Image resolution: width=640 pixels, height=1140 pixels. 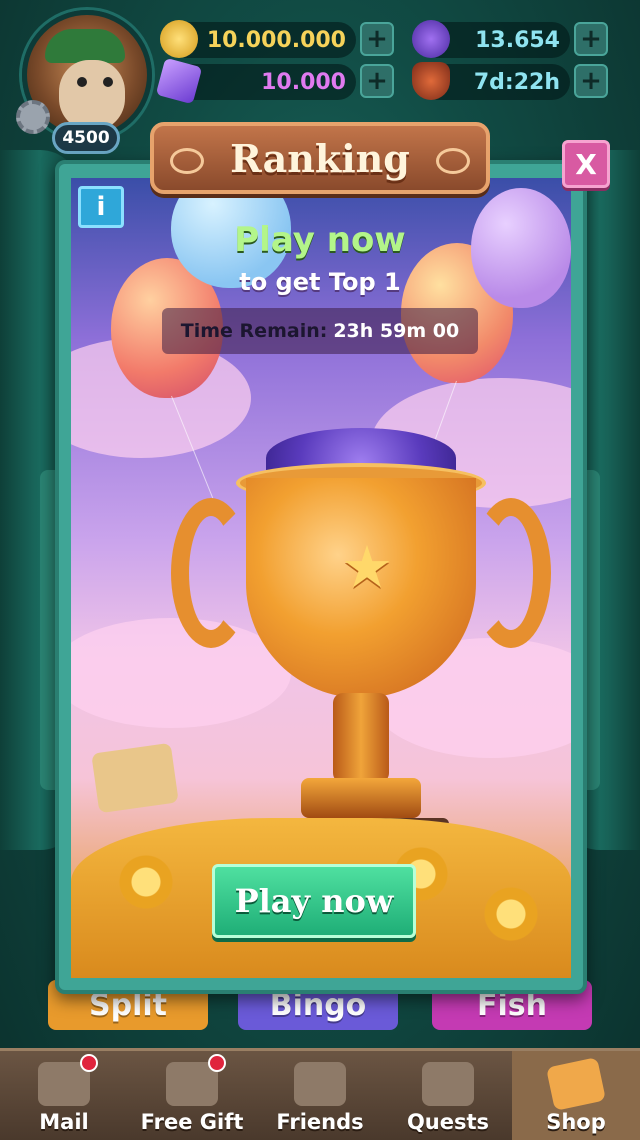 What do you see at coordinates (576, 1084) in the screenshot?
I see `shop-cart-icon` at bounding box center [576, 1084].